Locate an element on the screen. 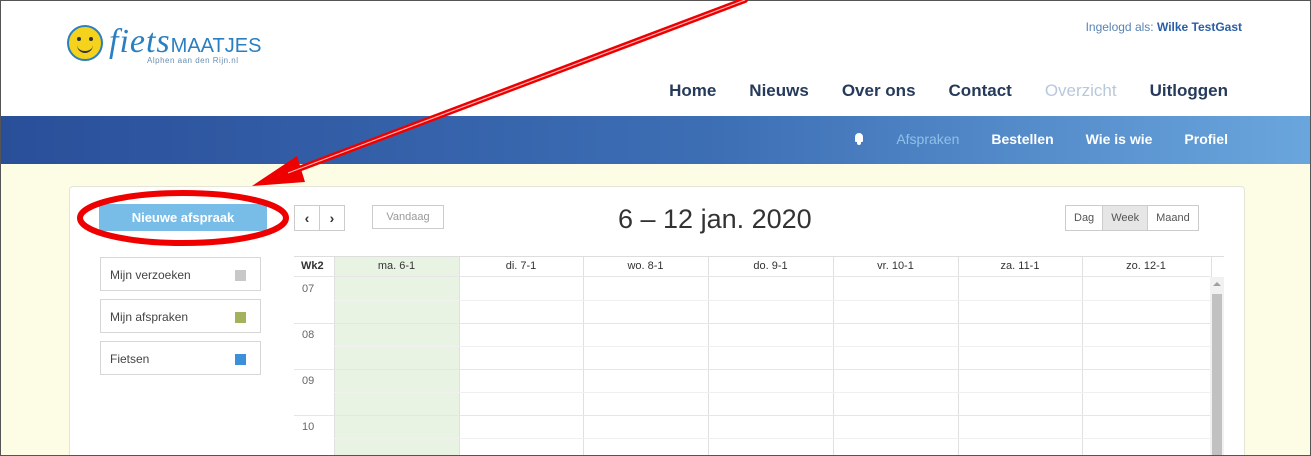 The width and height of the screenshot is (1311, 456). subnav-wie-is-wie: Wie is wie is located at coordinates (1119, 139).